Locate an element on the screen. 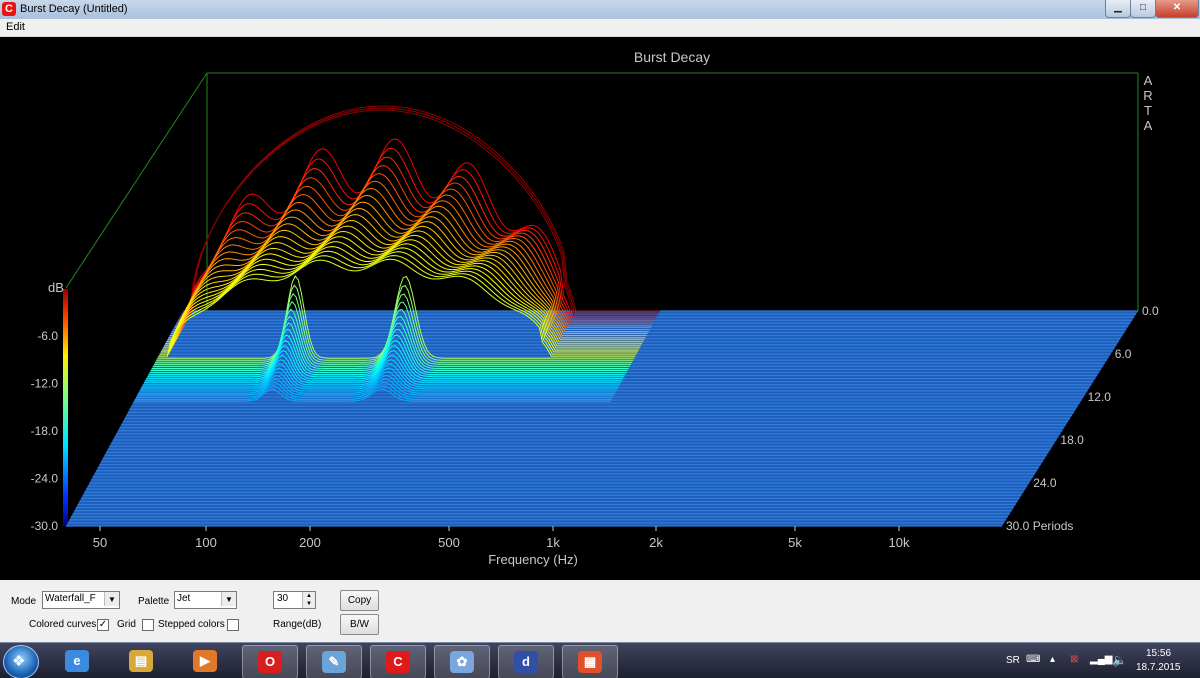 The height and width of the screenshot is (678, 1200). db-tick-label: -12.0 is located at coordinates (45, 384).